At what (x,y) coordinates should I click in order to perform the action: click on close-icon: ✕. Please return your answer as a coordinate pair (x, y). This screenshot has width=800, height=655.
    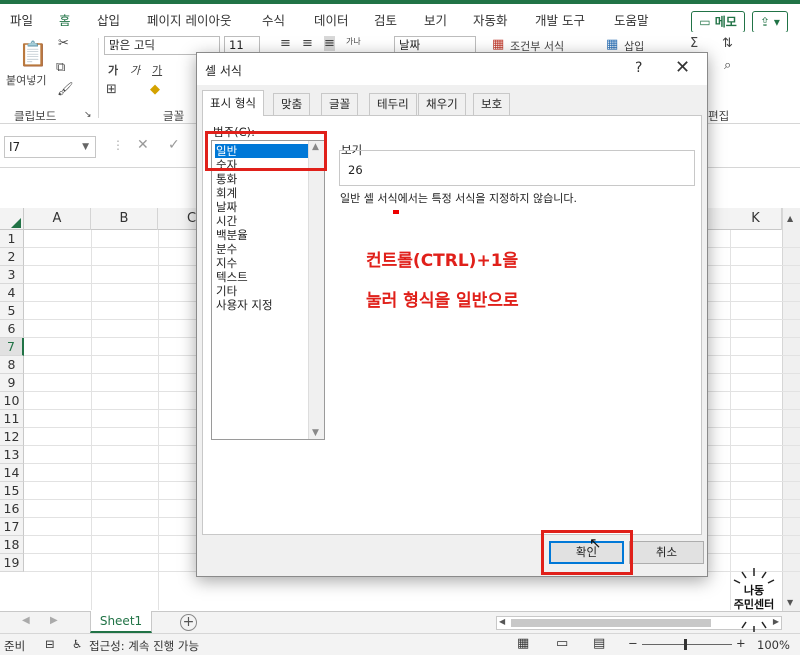
    Looking at the image, I should click on (682, 67).